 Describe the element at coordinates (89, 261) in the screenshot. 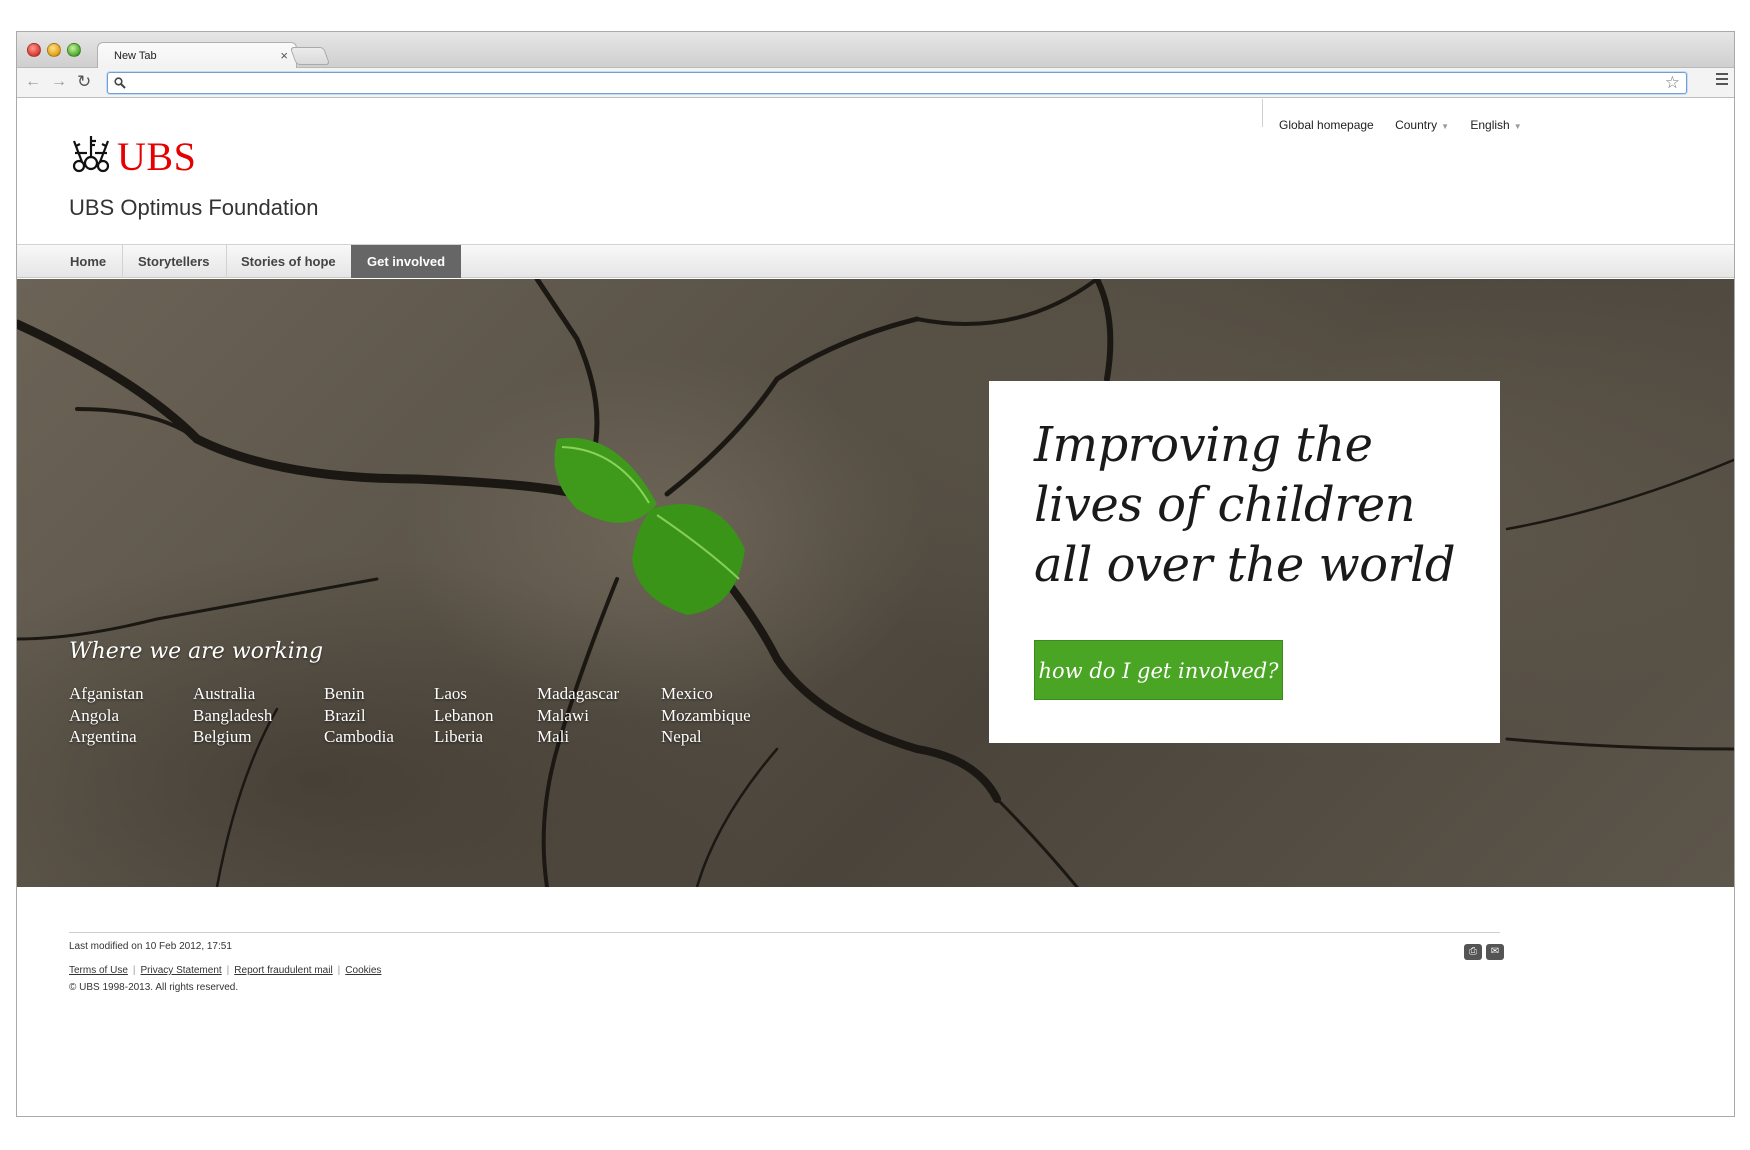

I see `nav-home: Home` at that location.